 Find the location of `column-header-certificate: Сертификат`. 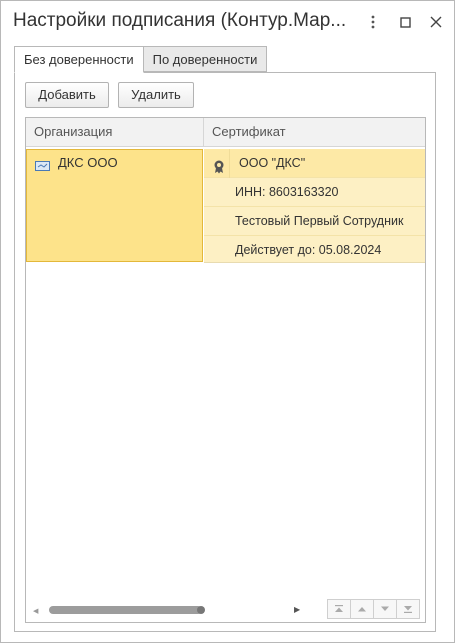

column-header-certificate: Сертификат is located at coordinates (314, 132).